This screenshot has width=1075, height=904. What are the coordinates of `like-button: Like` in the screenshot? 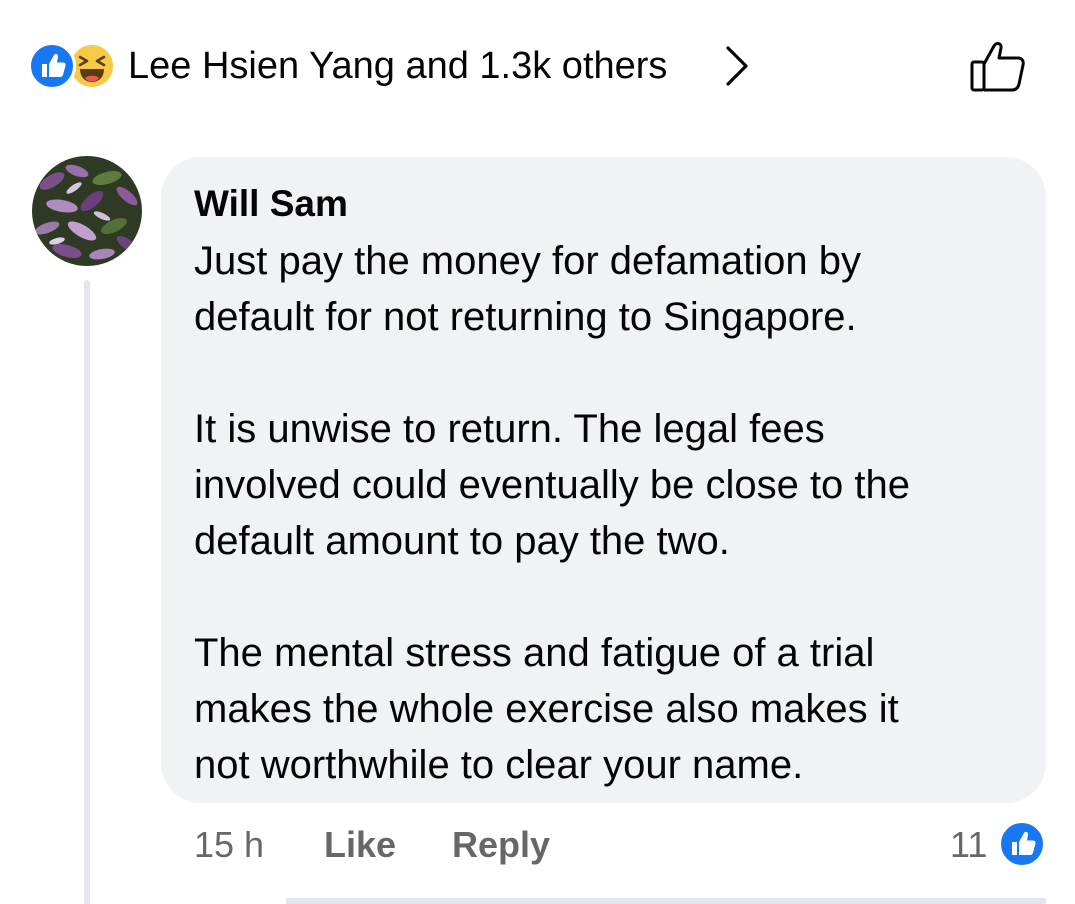 It's located at (360, 845).